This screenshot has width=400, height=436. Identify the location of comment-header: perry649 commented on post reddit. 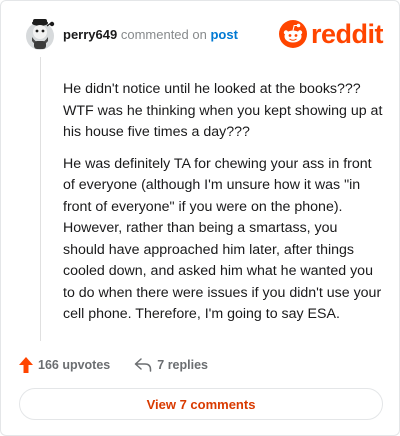
(202, 35).